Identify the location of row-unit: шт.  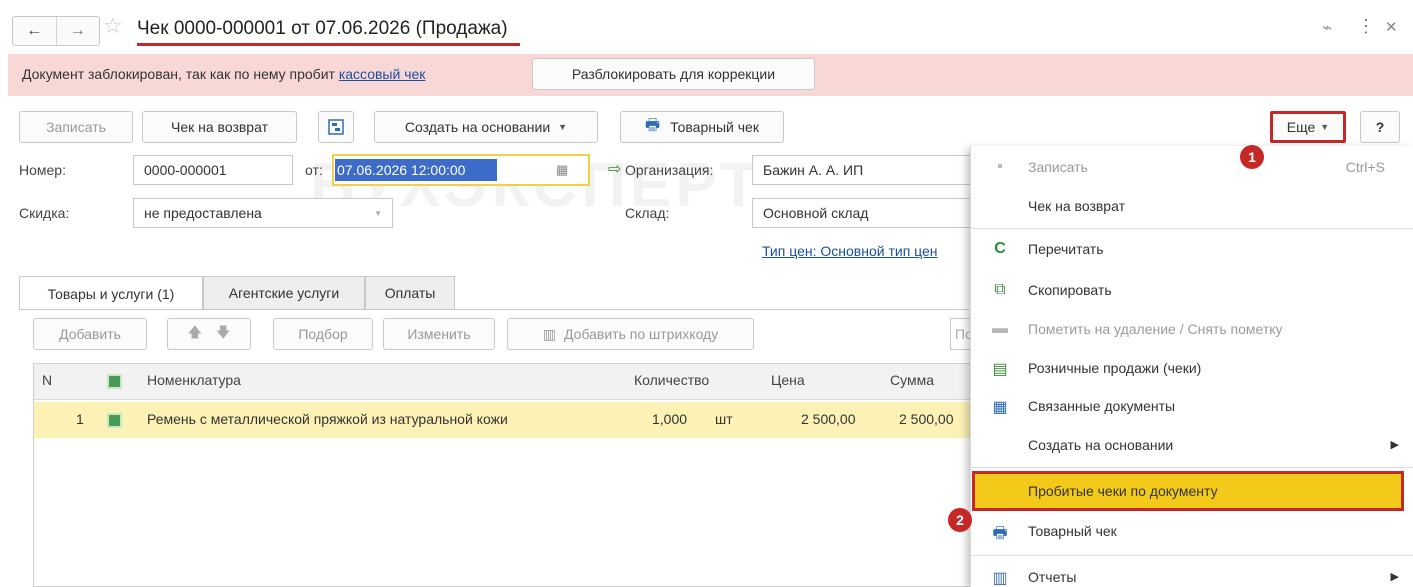
(724, 419).